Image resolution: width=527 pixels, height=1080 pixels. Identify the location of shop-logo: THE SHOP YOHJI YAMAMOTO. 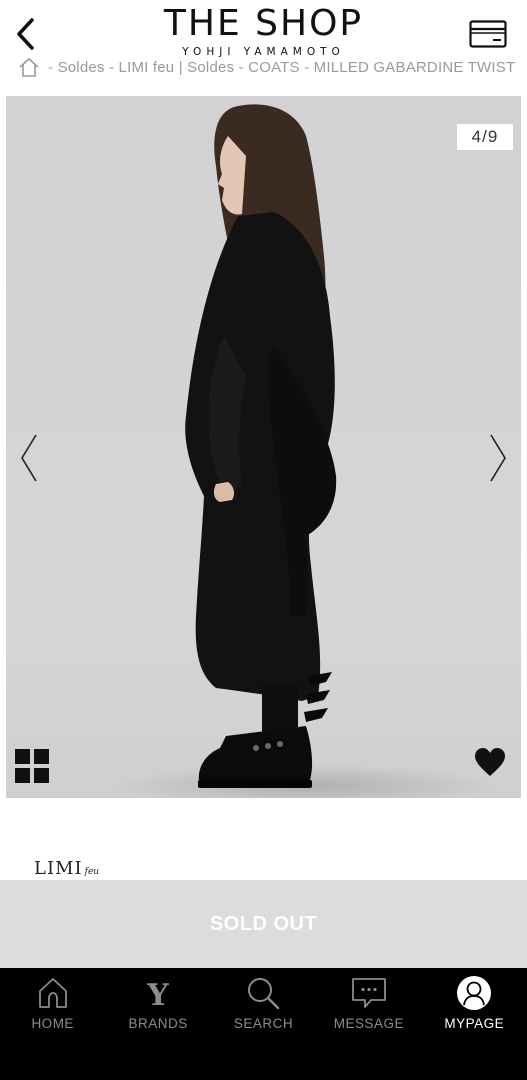
(263, 31).